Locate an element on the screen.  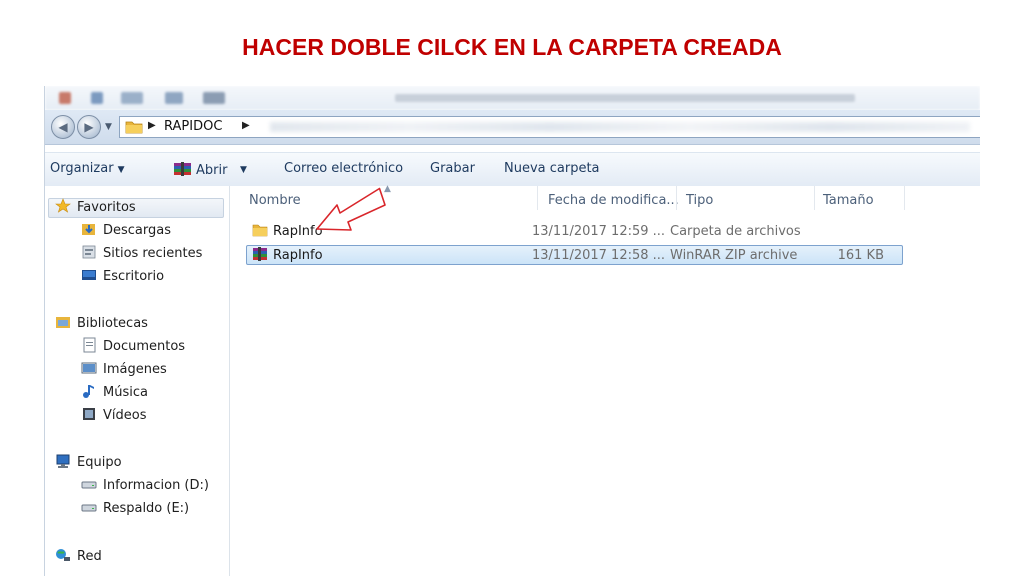
star-icon is located at coordinates (63, 205).